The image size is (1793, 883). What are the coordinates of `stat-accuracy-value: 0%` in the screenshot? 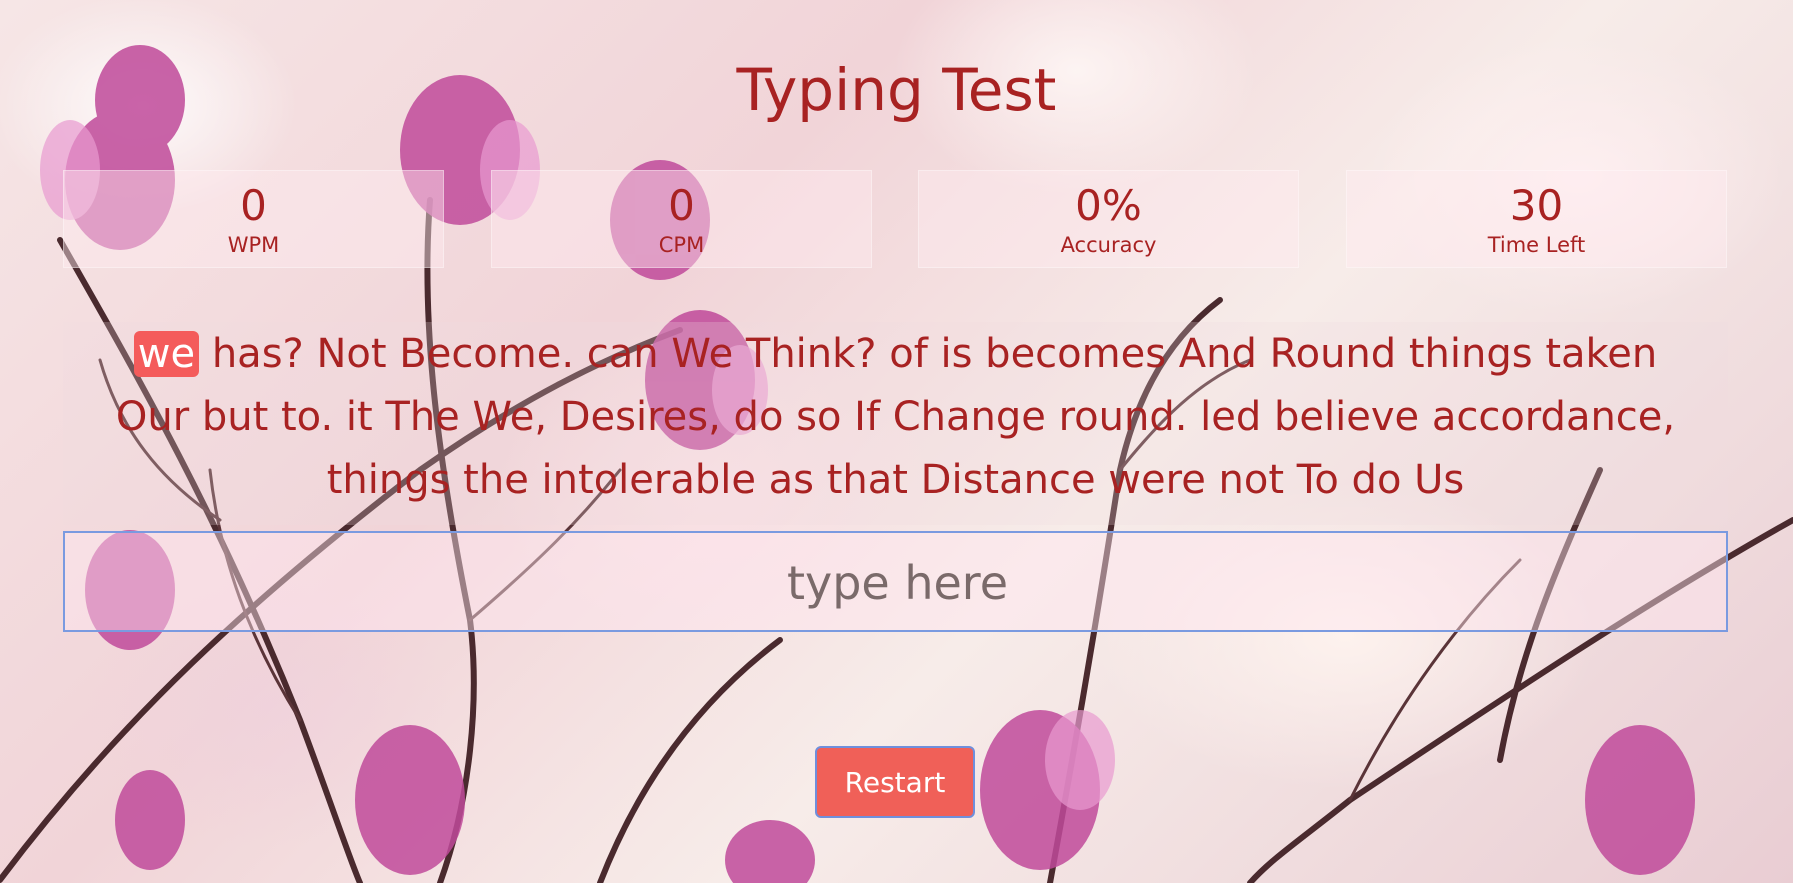 It's located at (1108, 205).